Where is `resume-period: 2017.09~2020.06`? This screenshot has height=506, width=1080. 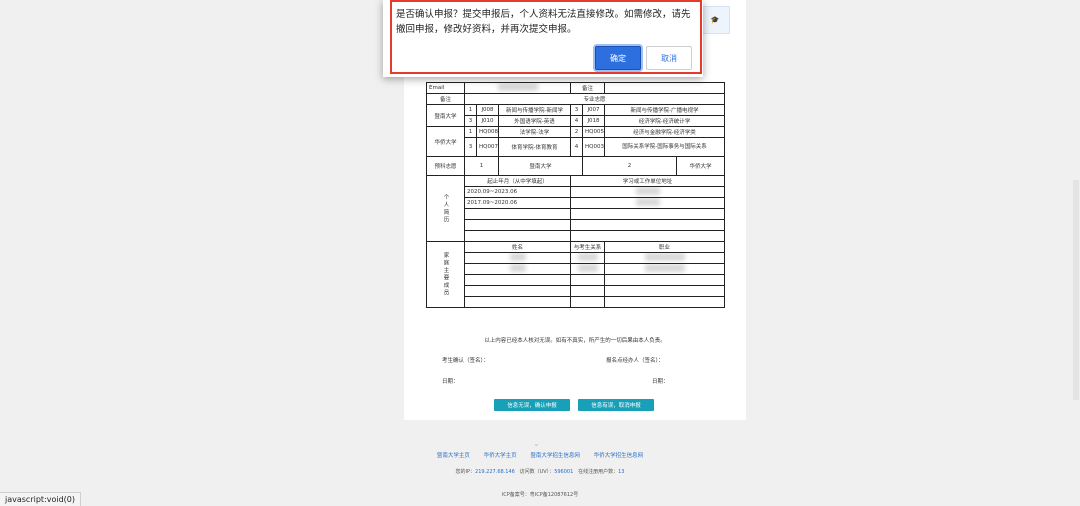 resume-period: 2017.09~2020.06 is located at coordinates (517, 203).